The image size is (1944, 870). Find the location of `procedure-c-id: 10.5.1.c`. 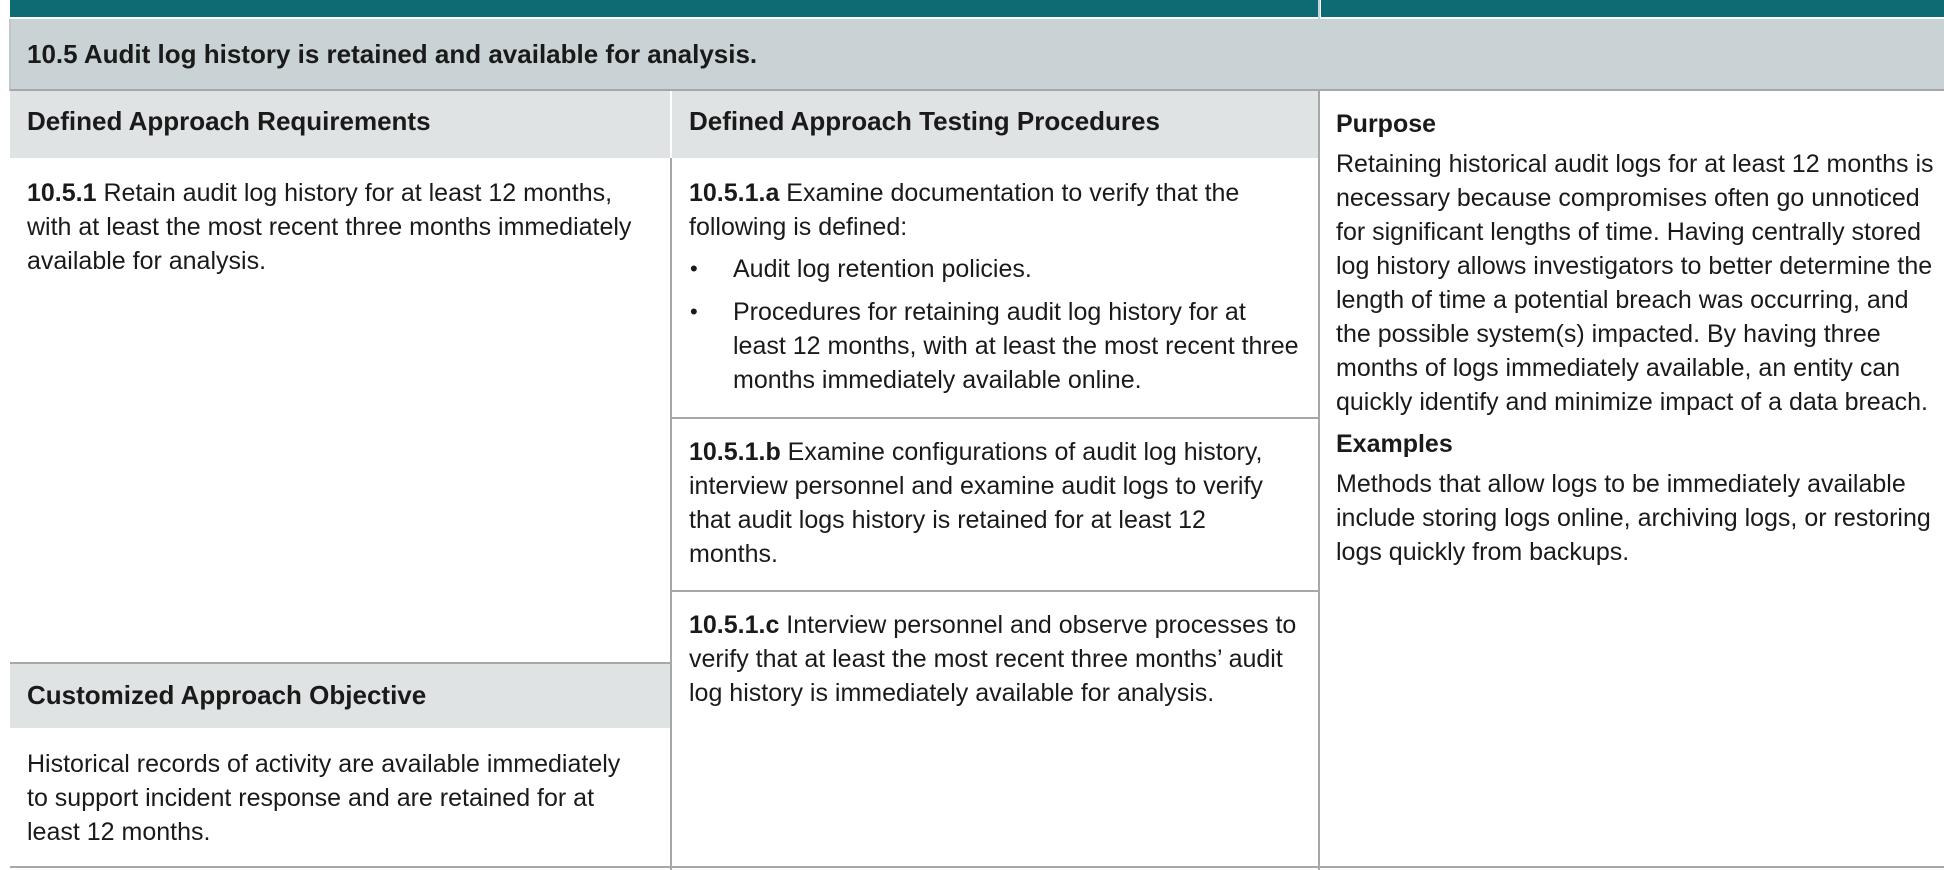

procedure-c-id: 10.5.1.c is located at coordinates (734, 625).